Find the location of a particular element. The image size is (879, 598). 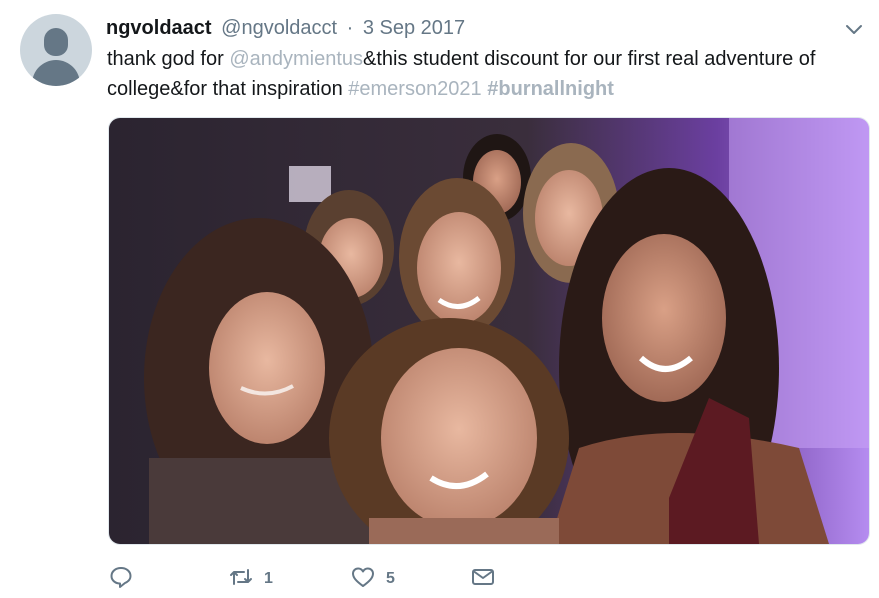

reply-button is located at coordinates (121, 579).